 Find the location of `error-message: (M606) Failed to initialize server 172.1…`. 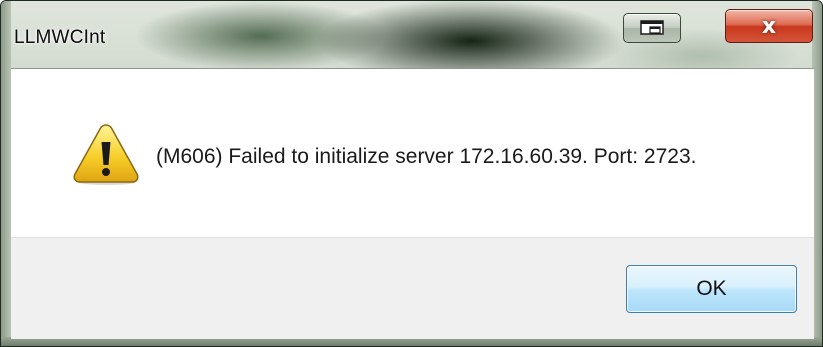

error-message: (M606) Failed to initialize server 172.1… is located at coordinates (426, 156).